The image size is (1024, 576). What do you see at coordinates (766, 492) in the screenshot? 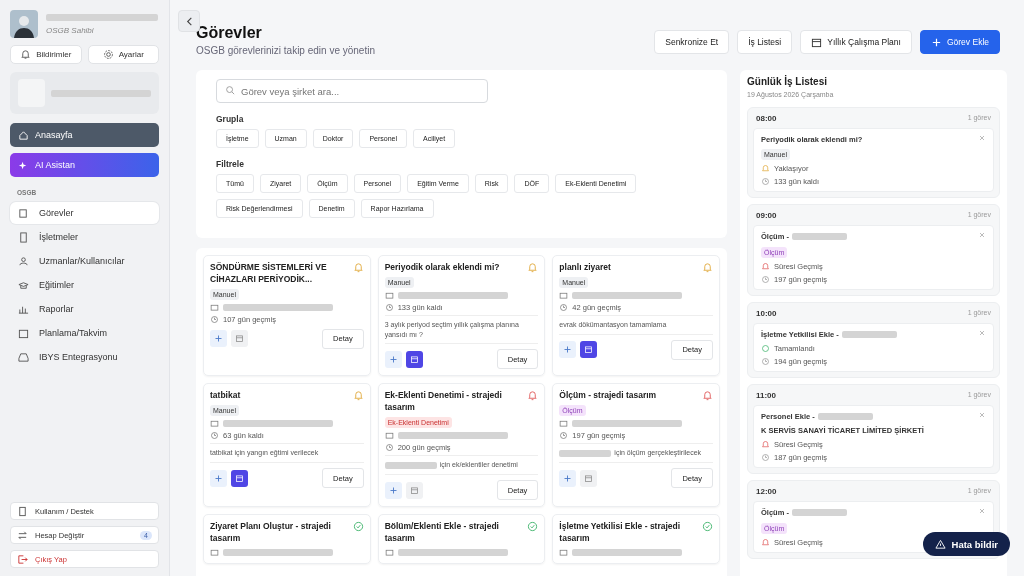
I see `slot-time: 12:00` at bounding box center [766, 492].